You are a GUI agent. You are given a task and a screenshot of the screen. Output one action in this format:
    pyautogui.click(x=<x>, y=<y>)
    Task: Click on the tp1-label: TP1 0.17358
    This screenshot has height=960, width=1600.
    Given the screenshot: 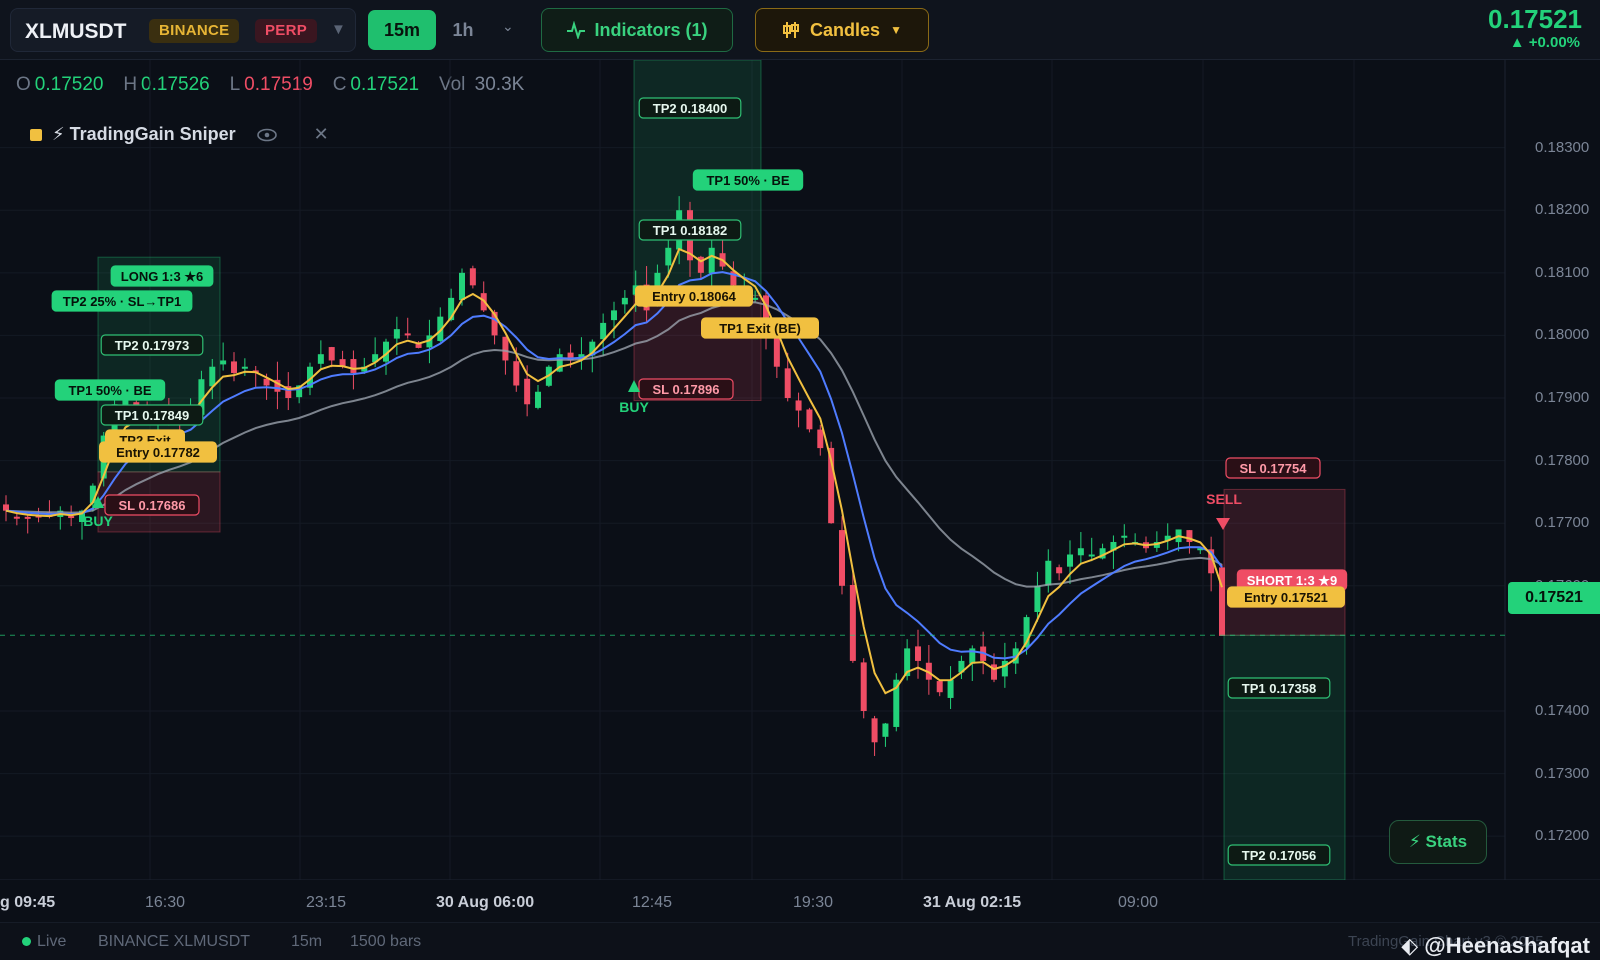 What is the action you would take?
    pyautogui.click(x=1279, y=688)
    